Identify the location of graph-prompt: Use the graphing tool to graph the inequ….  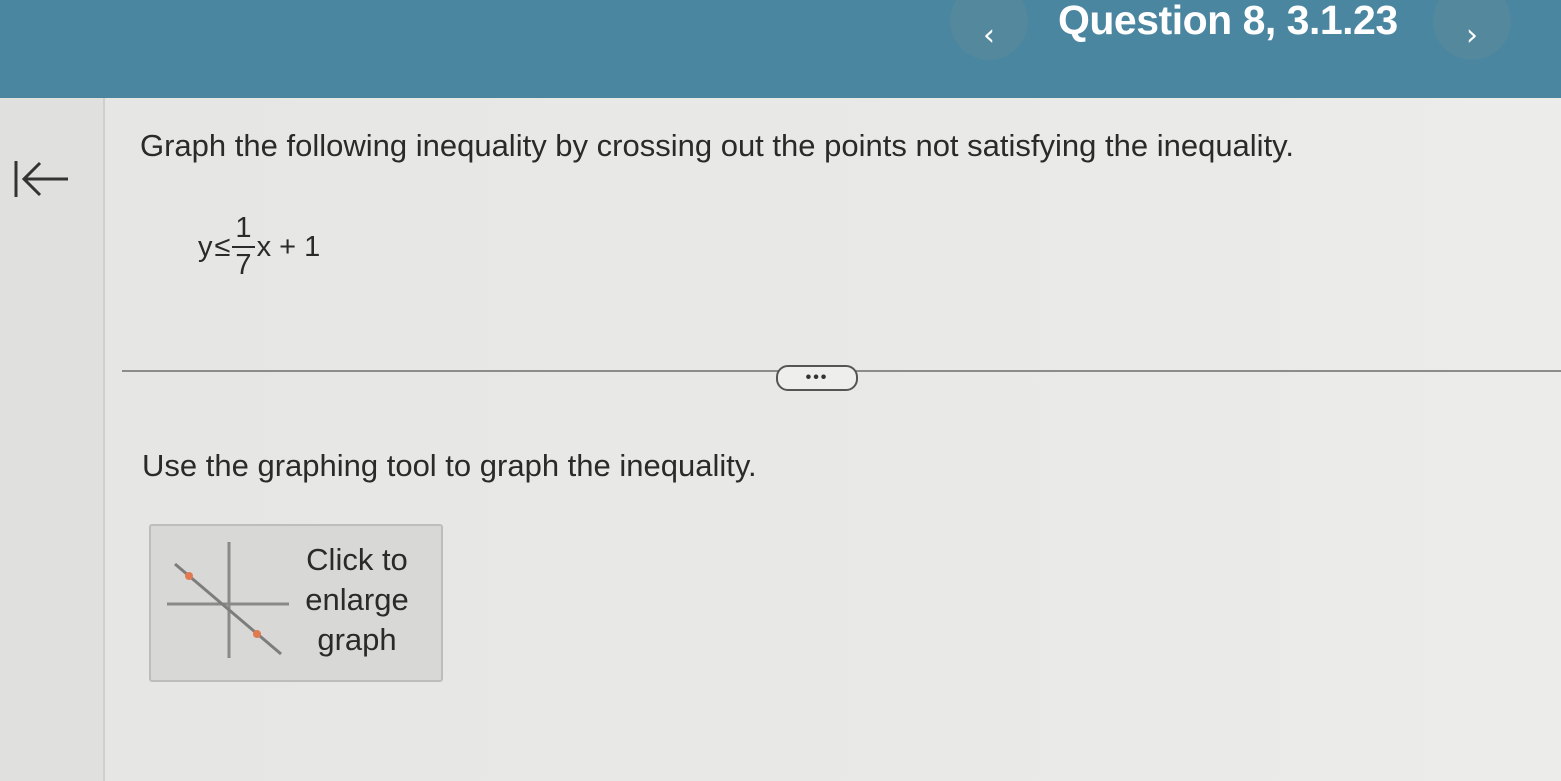
(449, 465).